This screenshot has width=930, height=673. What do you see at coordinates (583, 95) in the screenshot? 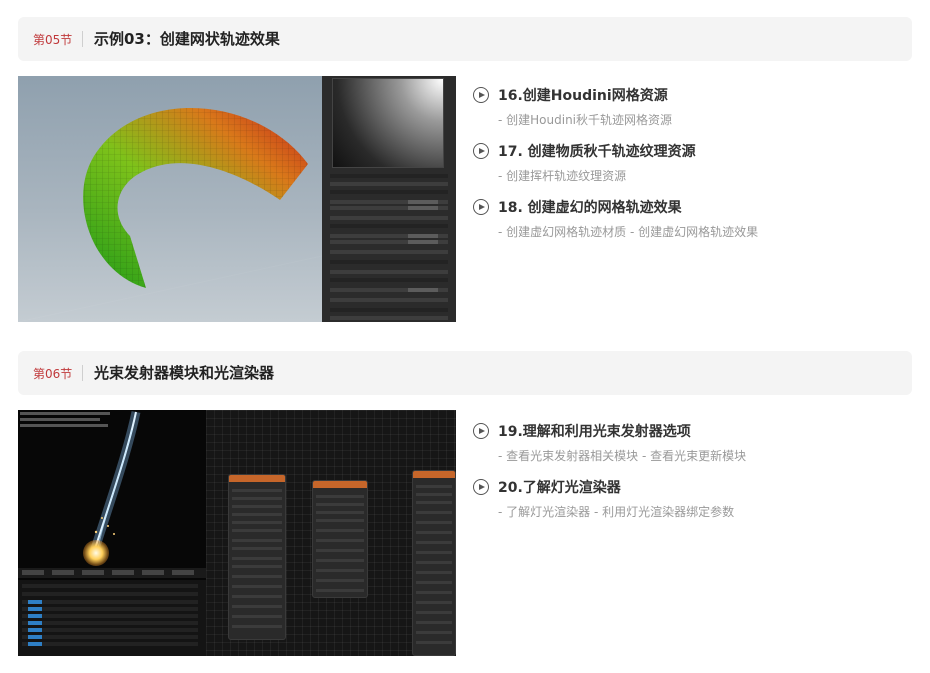
I see `lesson-title: 16.创建Houdini网格资源` at bounding box center [583, 95].